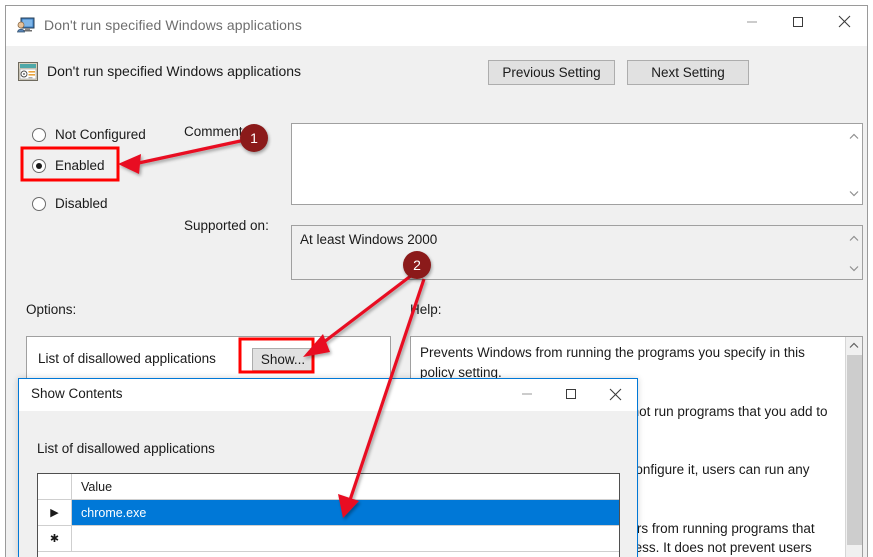  What do you see at coordinates (426, 309) in the screenshot?
I see `help-section-label: Help:` at bounding box center [426, 309].